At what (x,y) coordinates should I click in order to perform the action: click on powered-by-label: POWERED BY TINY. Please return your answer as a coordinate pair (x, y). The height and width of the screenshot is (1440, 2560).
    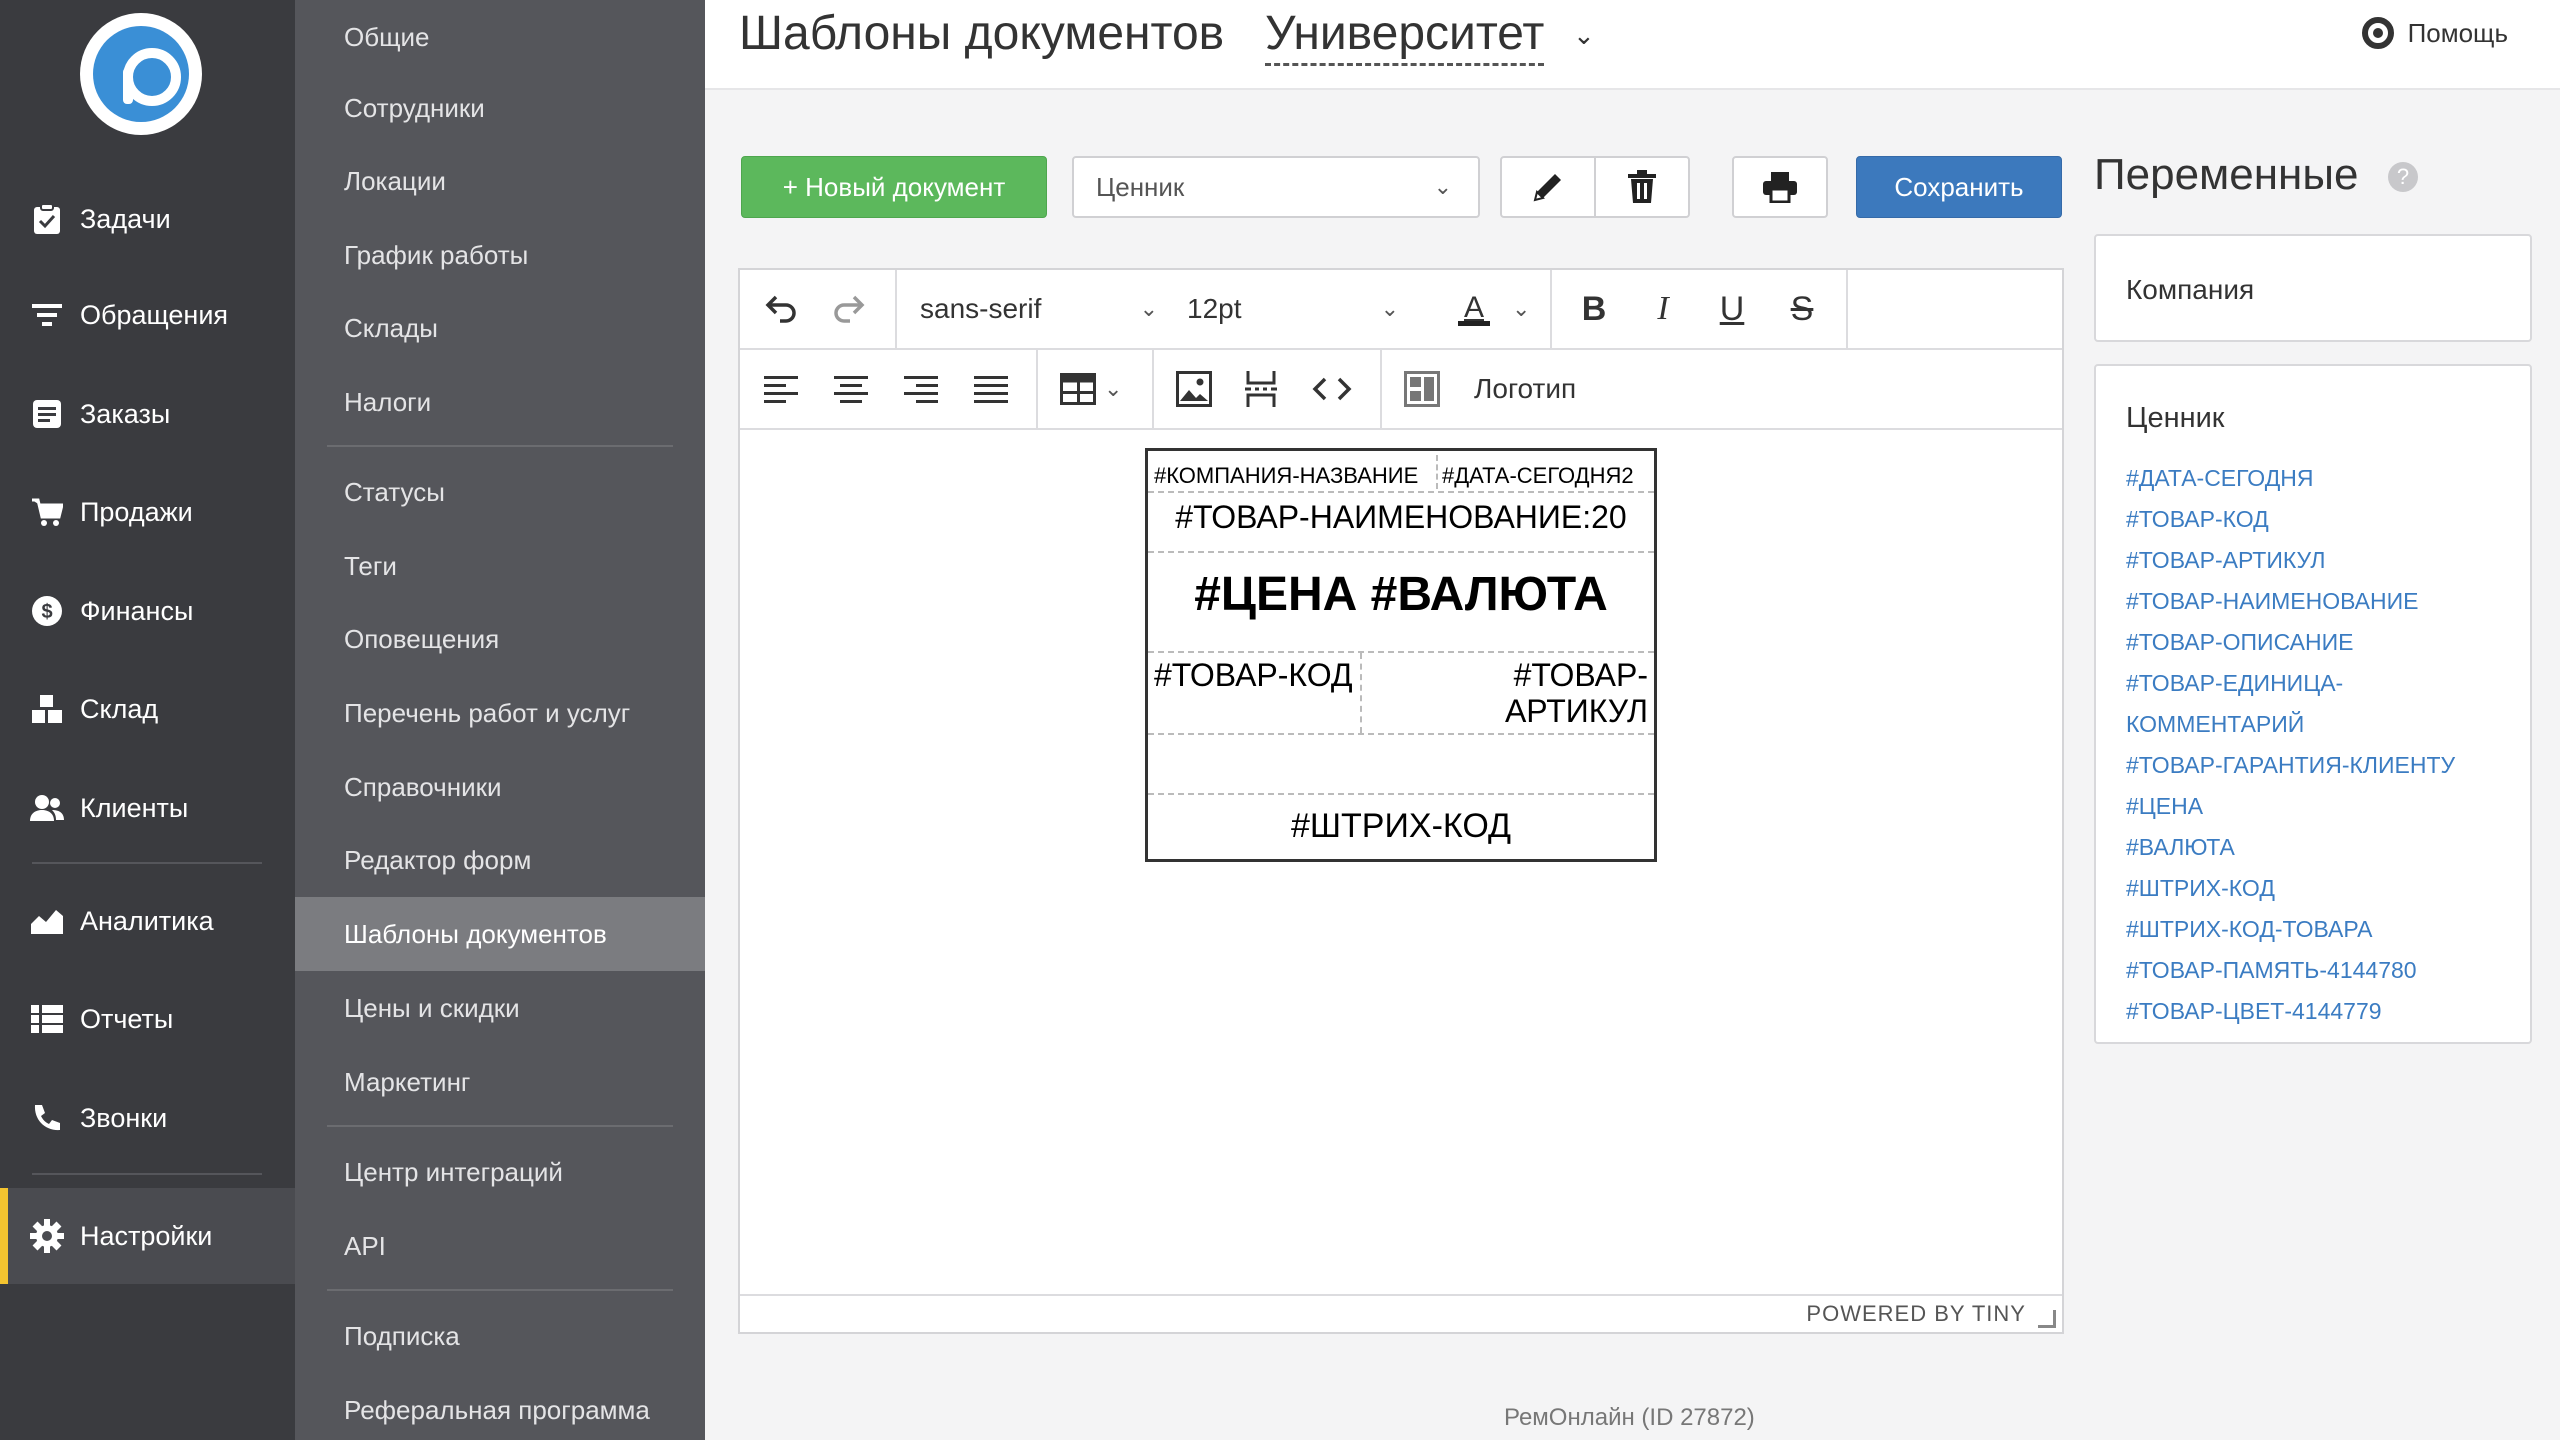
    Looking at the image, I should click on (1916, 1313).